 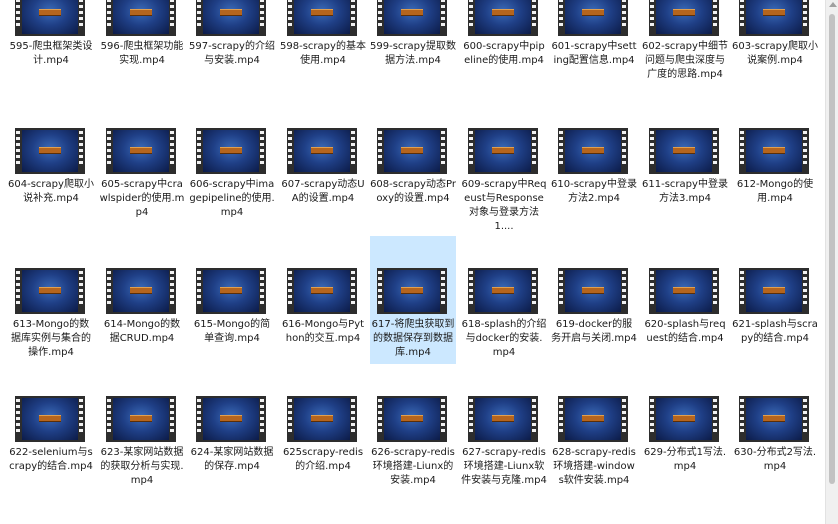 I want to click on video-file-item: 625scrapy-redis的介绍.mp4, so click(x=323, y=458).